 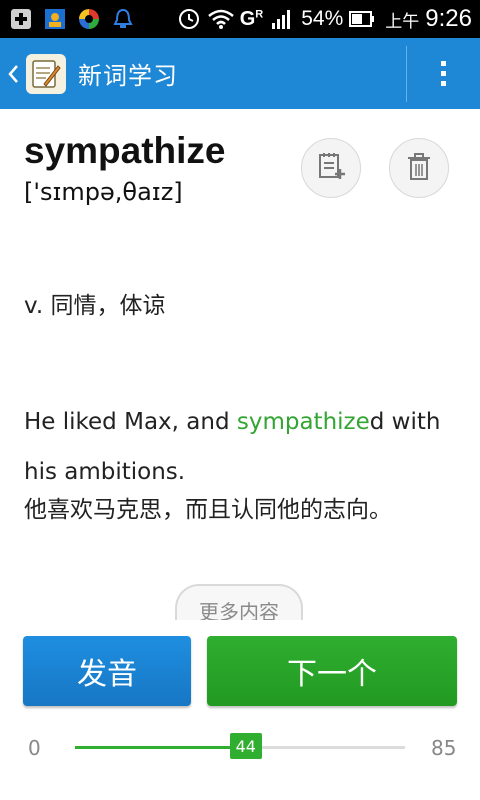 I want to click on app-logo-icon, so click(x=46, y=73).